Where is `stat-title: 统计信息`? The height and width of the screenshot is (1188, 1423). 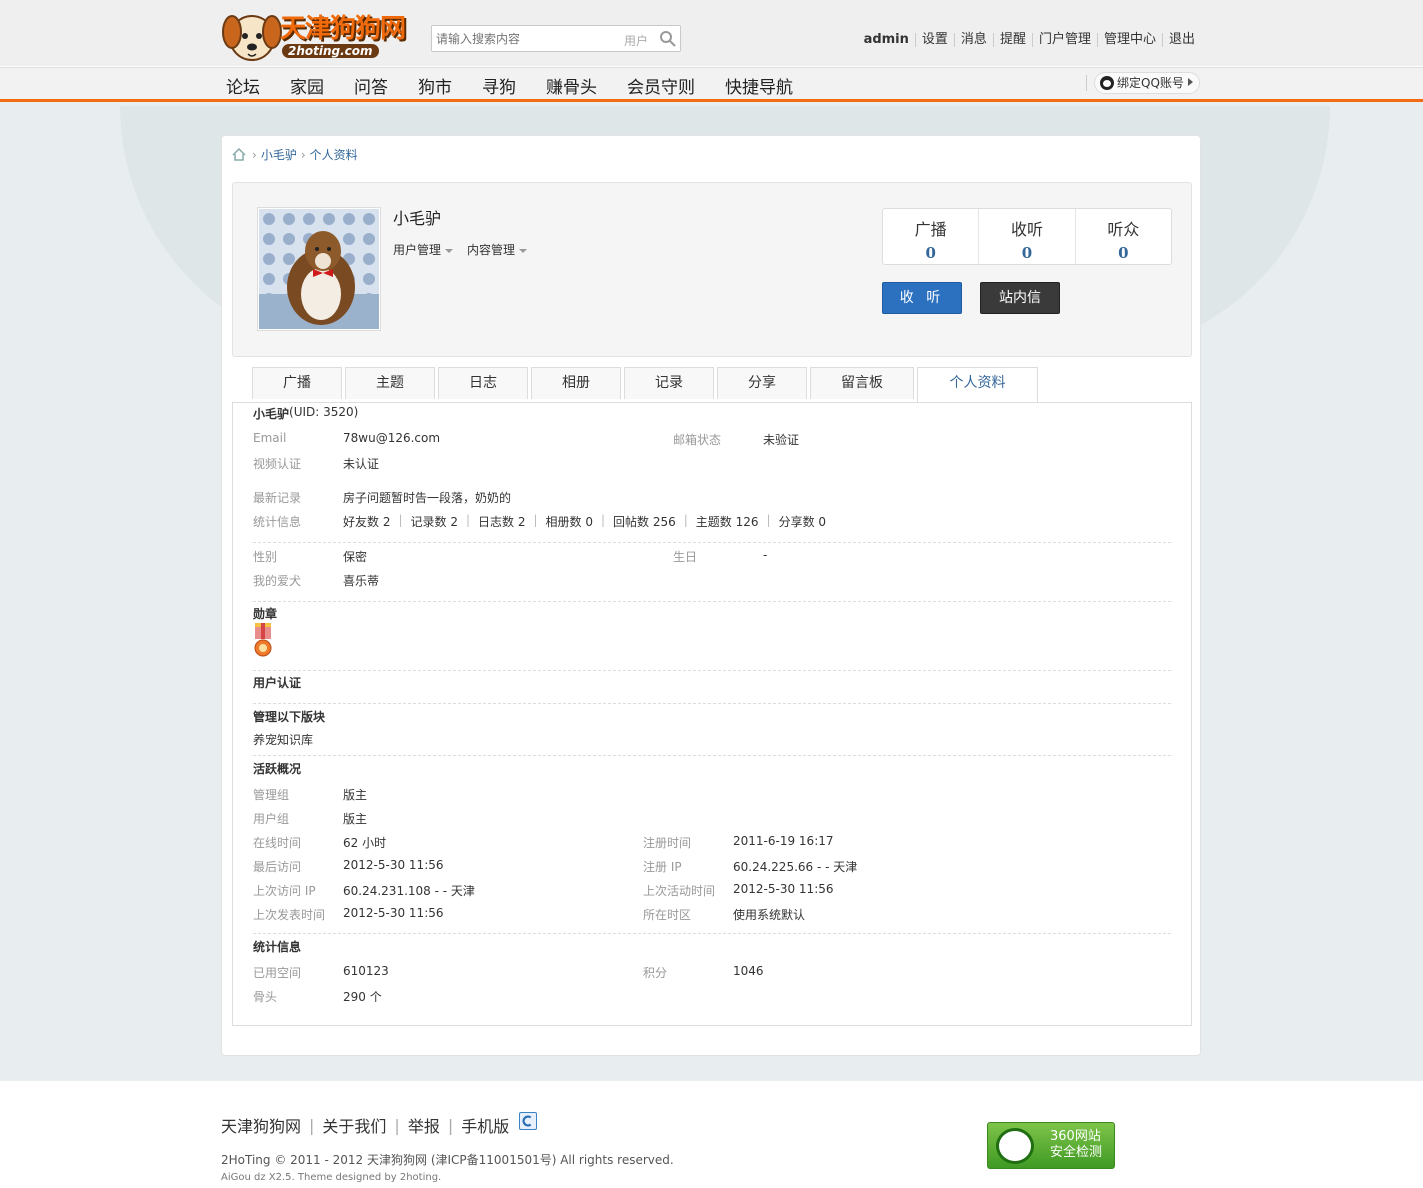
stat-title: 统计信息 is located at coordinates (277, 947).